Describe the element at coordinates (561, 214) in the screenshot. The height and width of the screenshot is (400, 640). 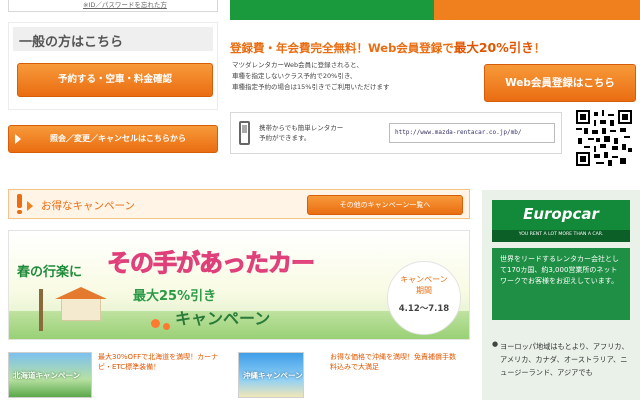
I see `europcar-logo-text: Europcar` at that location.